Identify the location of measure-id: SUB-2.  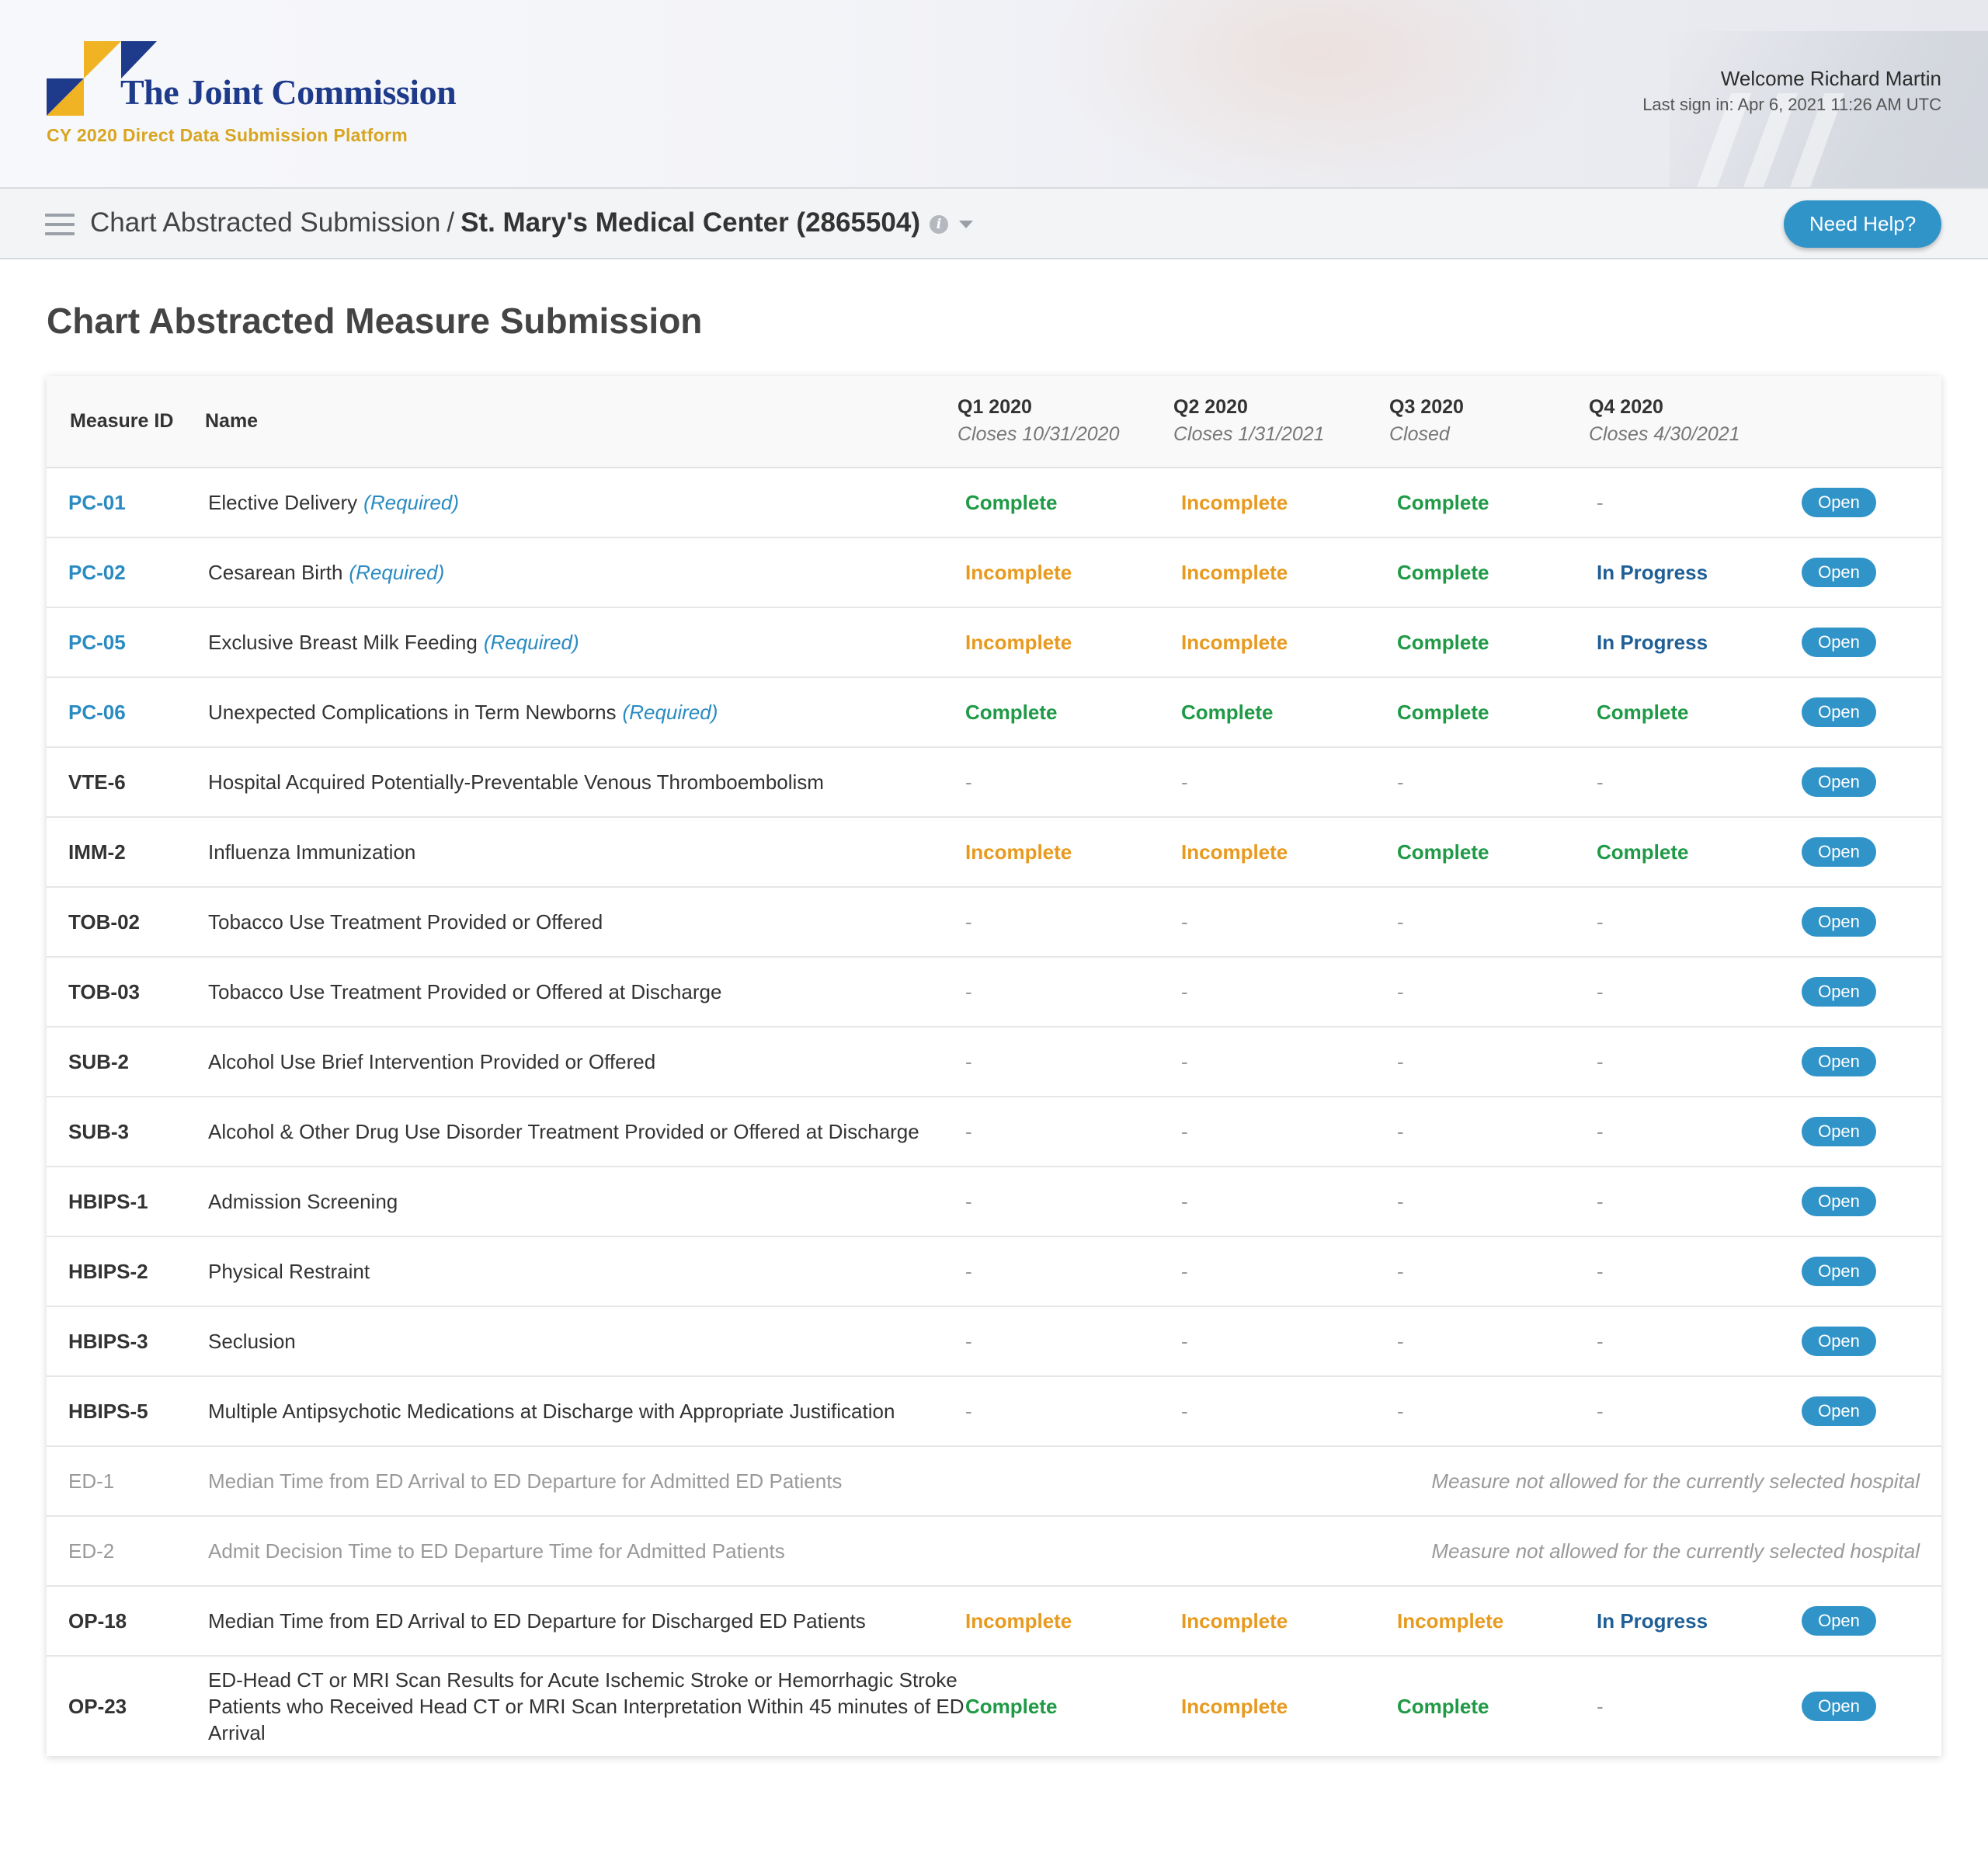
(99, 1061).